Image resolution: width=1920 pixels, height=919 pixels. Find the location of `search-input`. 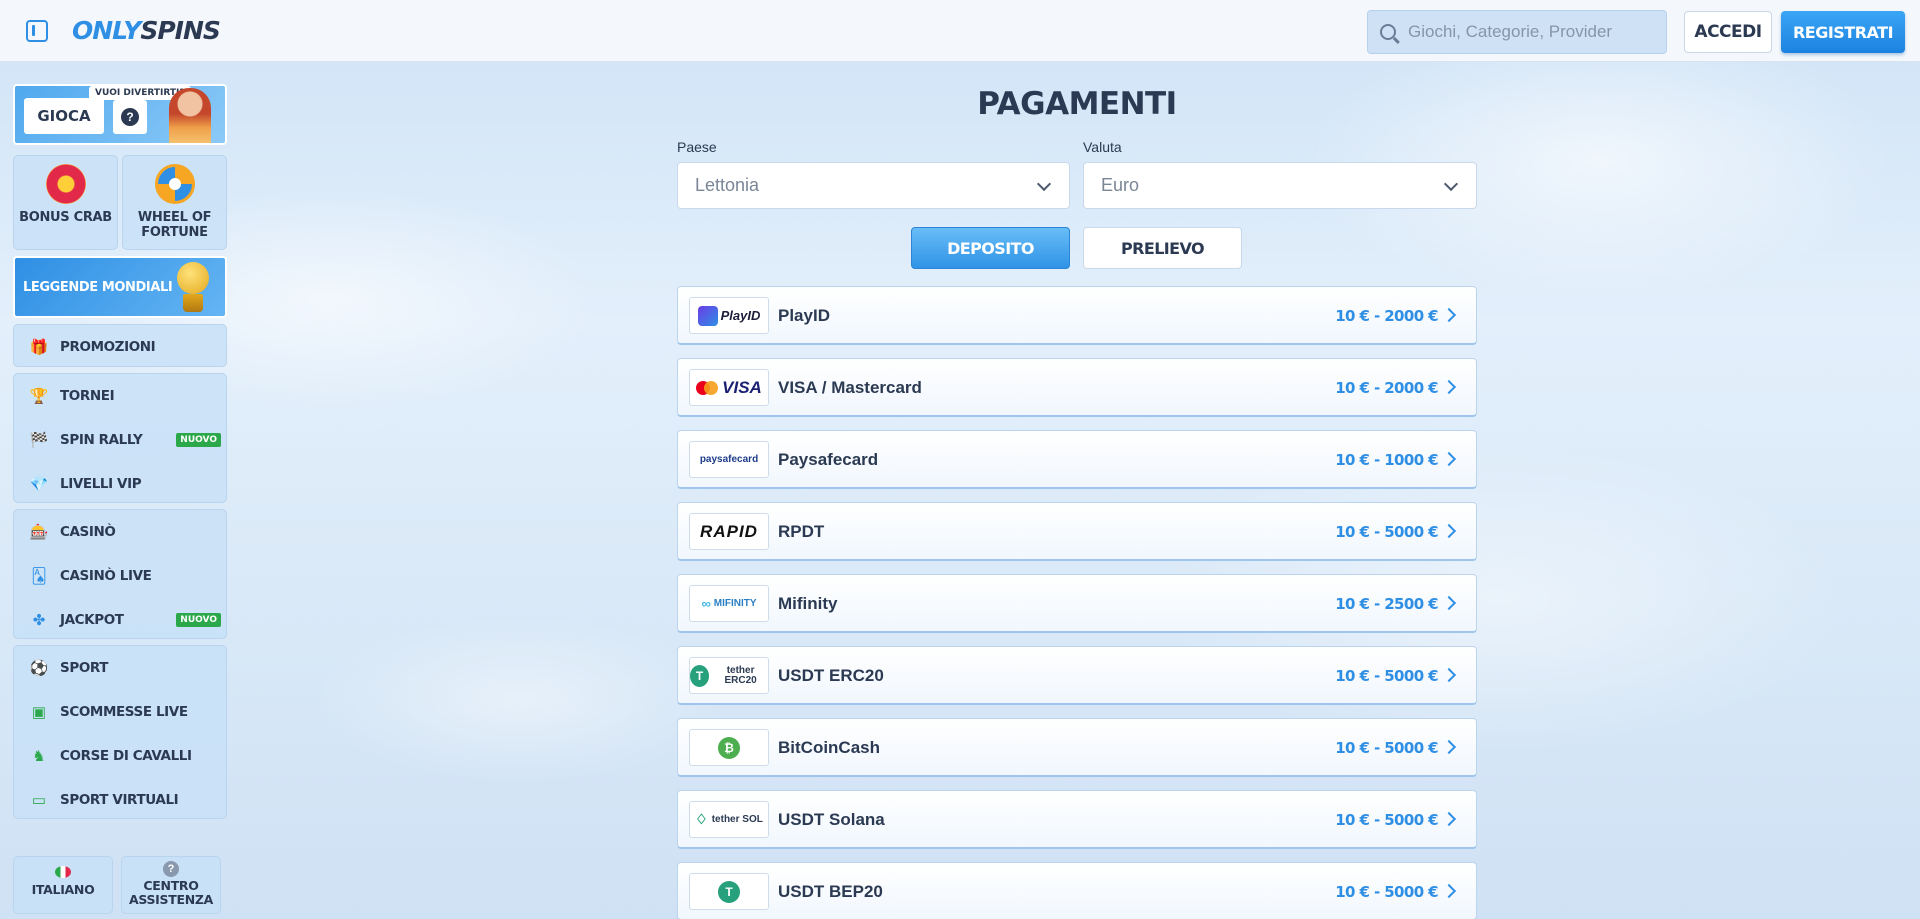

search-input is located at coordinates (1533, 32).